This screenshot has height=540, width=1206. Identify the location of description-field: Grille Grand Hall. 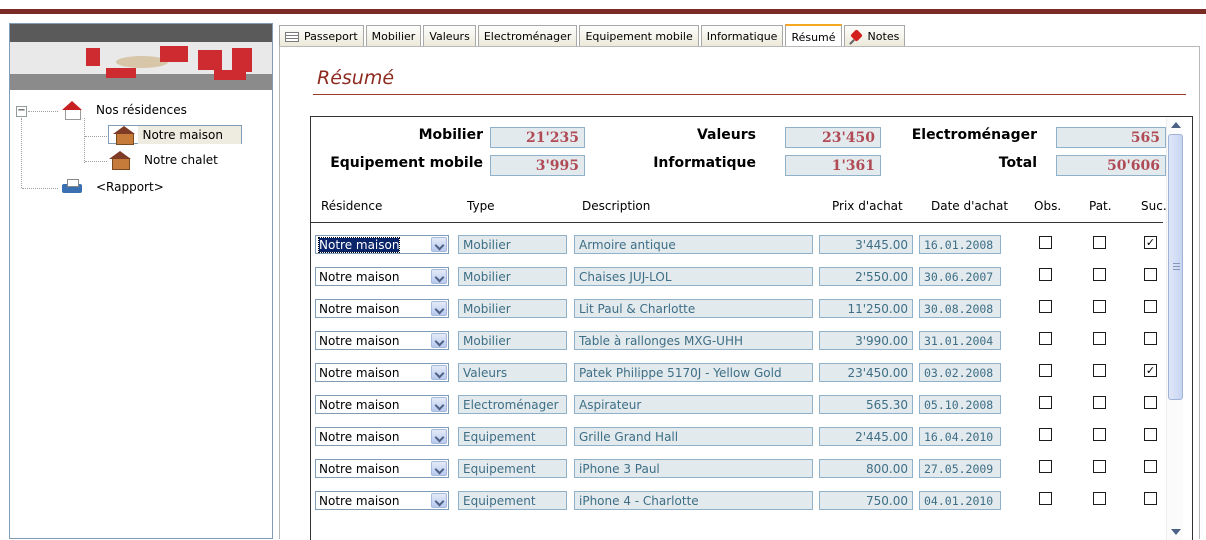
(693, 436).